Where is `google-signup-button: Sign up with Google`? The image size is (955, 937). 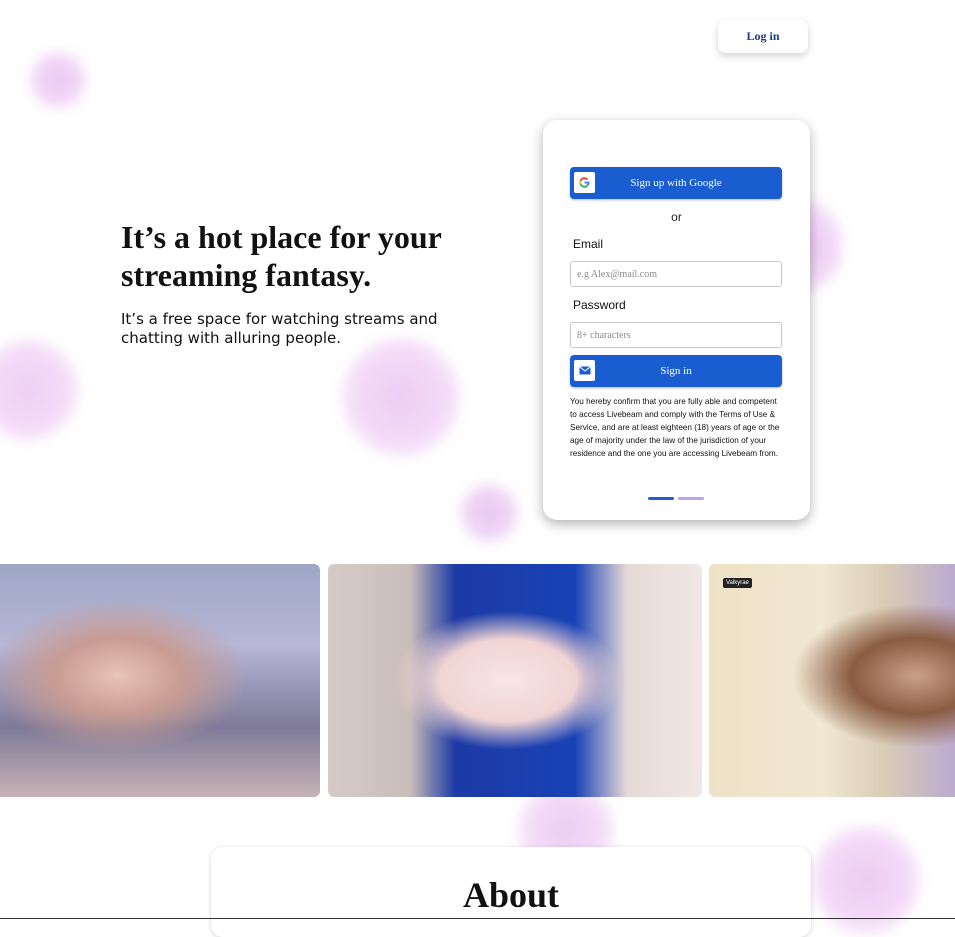 google-signup-button: Sign up with Google is located at coordinates (676, 183).